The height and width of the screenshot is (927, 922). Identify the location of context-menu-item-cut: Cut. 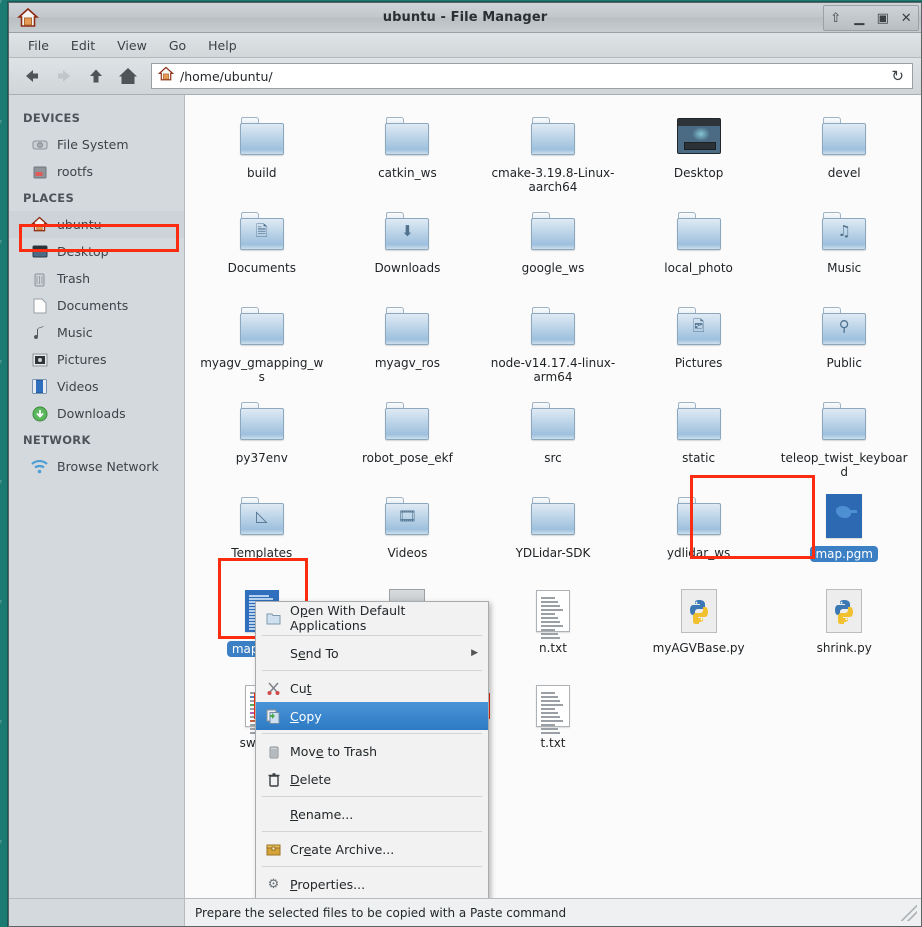
(372, 688).